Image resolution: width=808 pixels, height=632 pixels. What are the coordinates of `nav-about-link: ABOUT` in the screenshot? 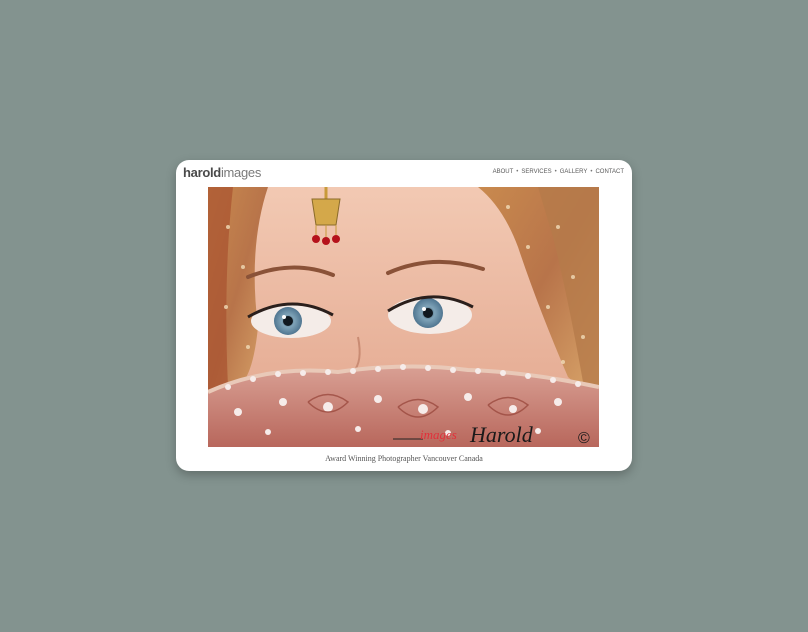 It's located at (503, 172).